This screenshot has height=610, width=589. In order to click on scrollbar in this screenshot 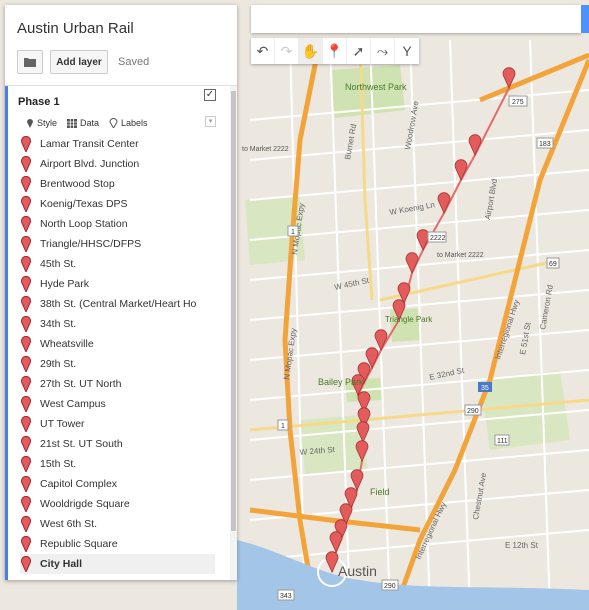, I will do `click(233, 333)`.